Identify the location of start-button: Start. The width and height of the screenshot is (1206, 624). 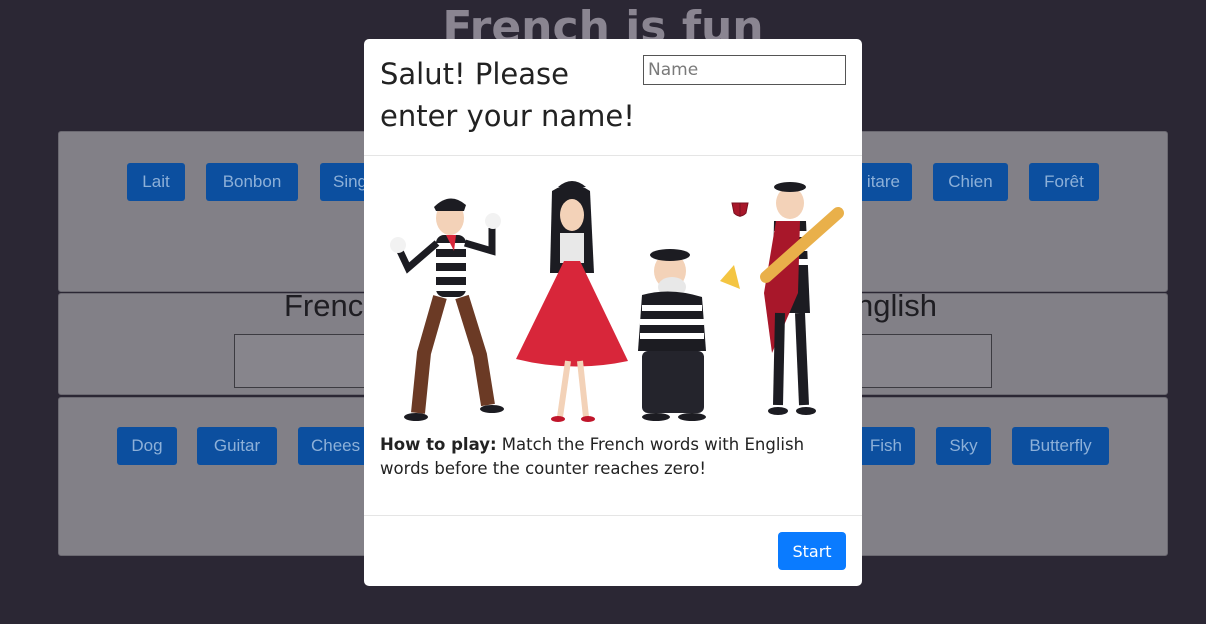
(812, 551).